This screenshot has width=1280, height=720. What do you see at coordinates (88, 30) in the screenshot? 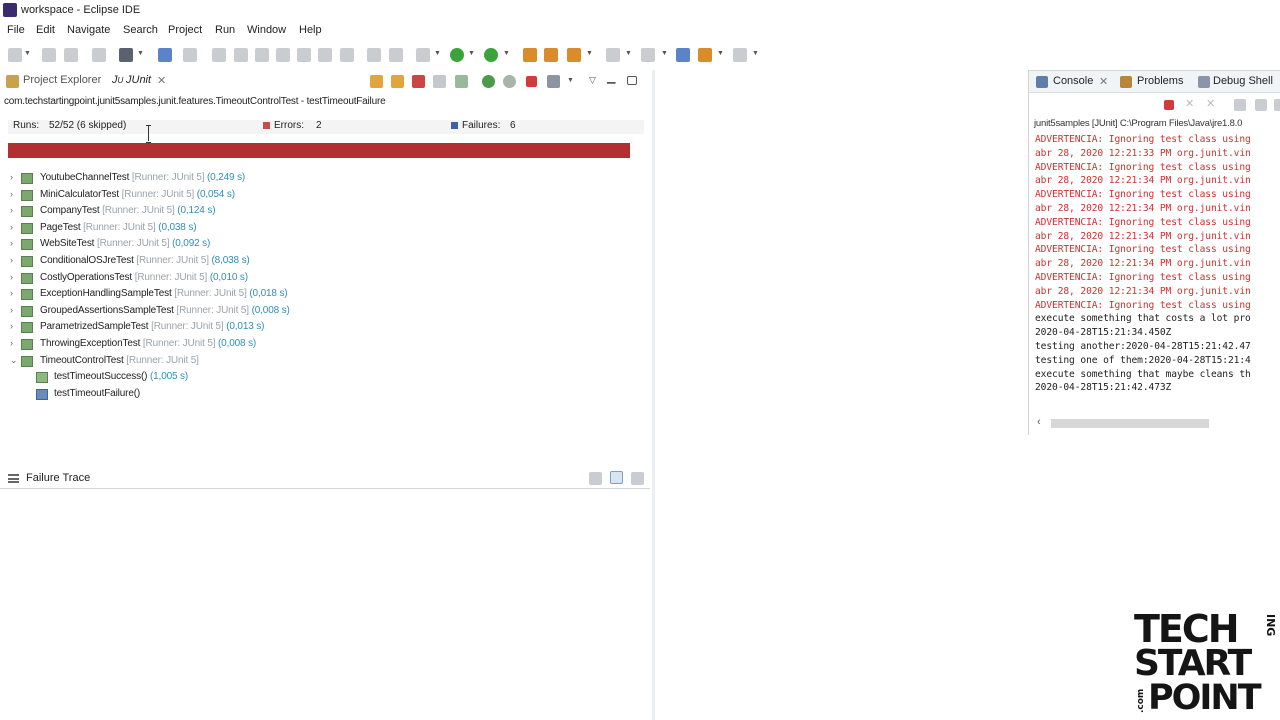
I see `menu-navigate: Navigate` at bounding box center [88, 30].